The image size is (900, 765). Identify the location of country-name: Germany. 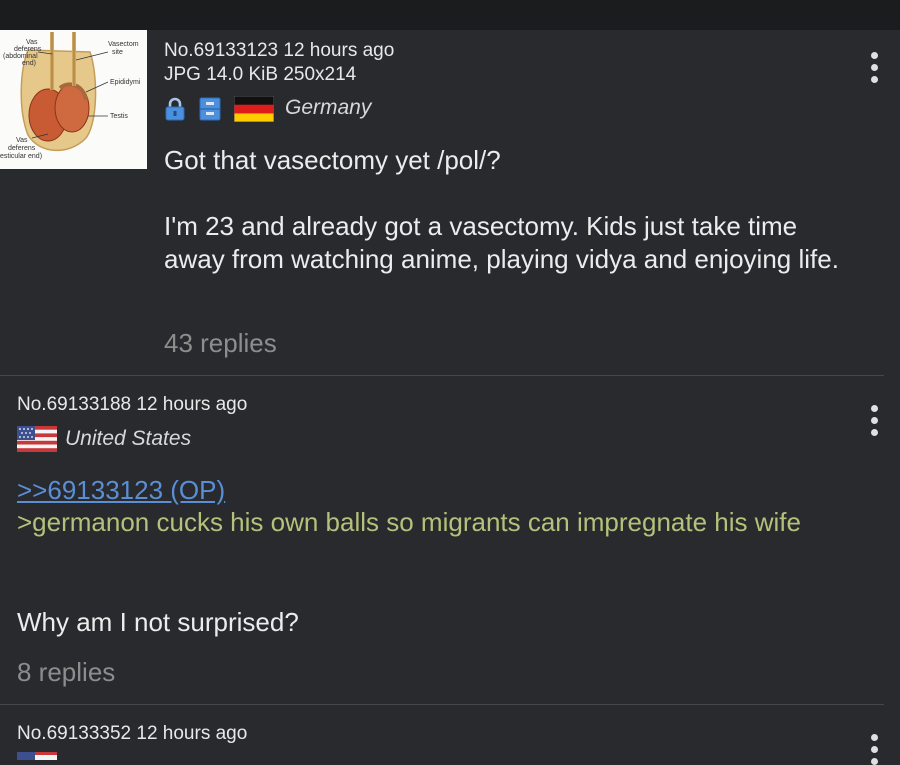
(328, 107).